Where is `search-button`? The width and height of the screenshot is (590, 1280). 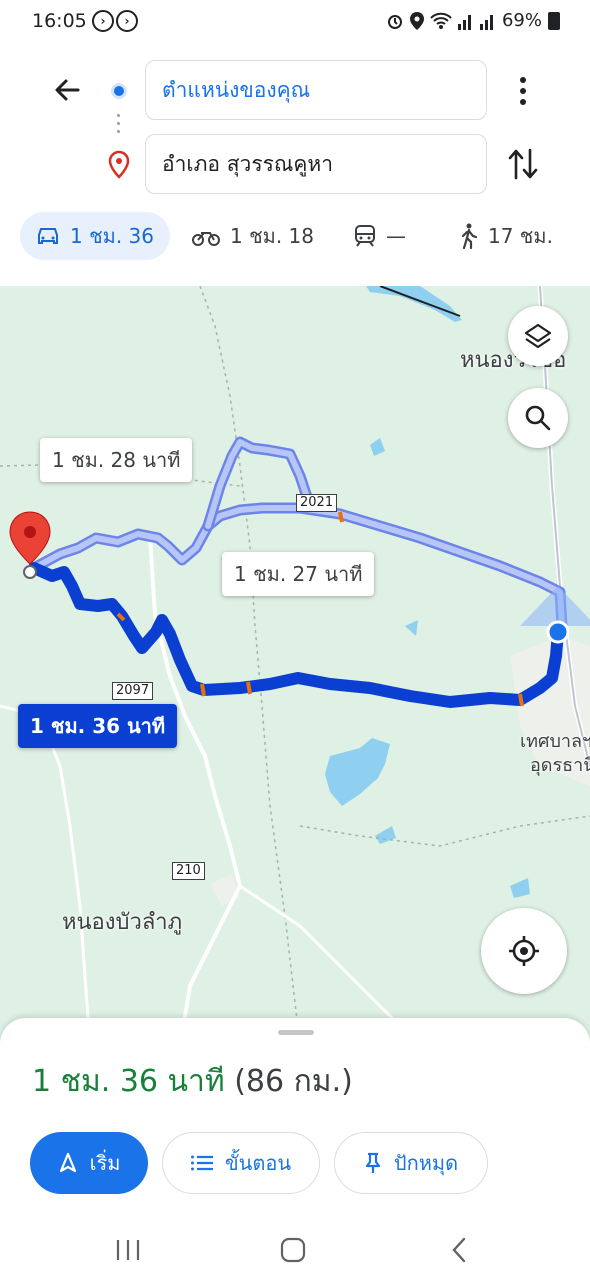
search-button is located at coordinates (538, 418).